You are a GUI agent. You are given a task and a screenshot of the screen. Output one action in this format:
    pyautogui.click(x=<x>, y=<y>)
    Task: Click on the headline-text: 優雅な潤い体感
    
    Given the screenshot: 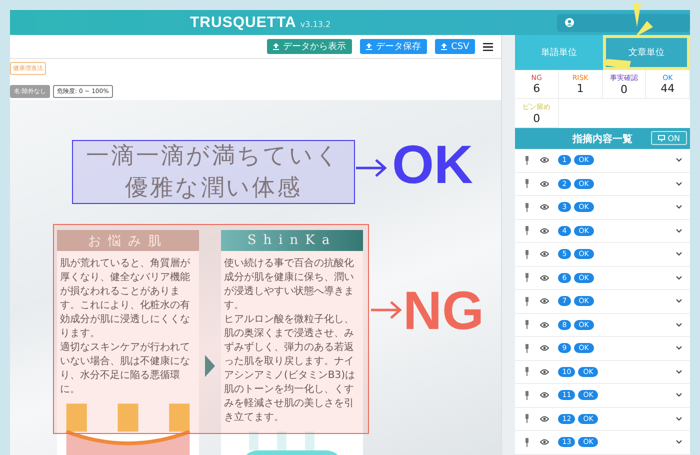 What is the action you would take?
    pyautogui.click(x=213, y=188)
    